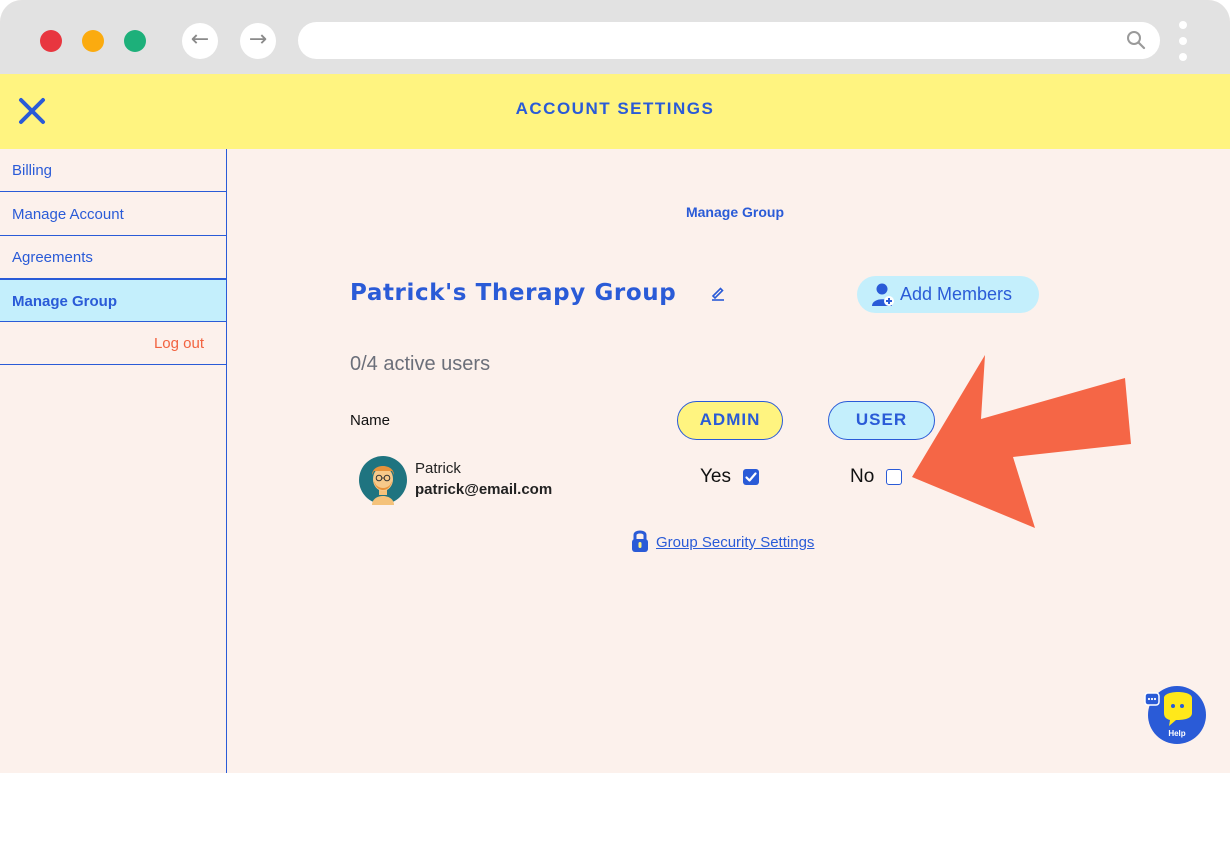  Describe the element at coordinates (51, 41) in the screenshot. I see `window-close-dot` at that location.